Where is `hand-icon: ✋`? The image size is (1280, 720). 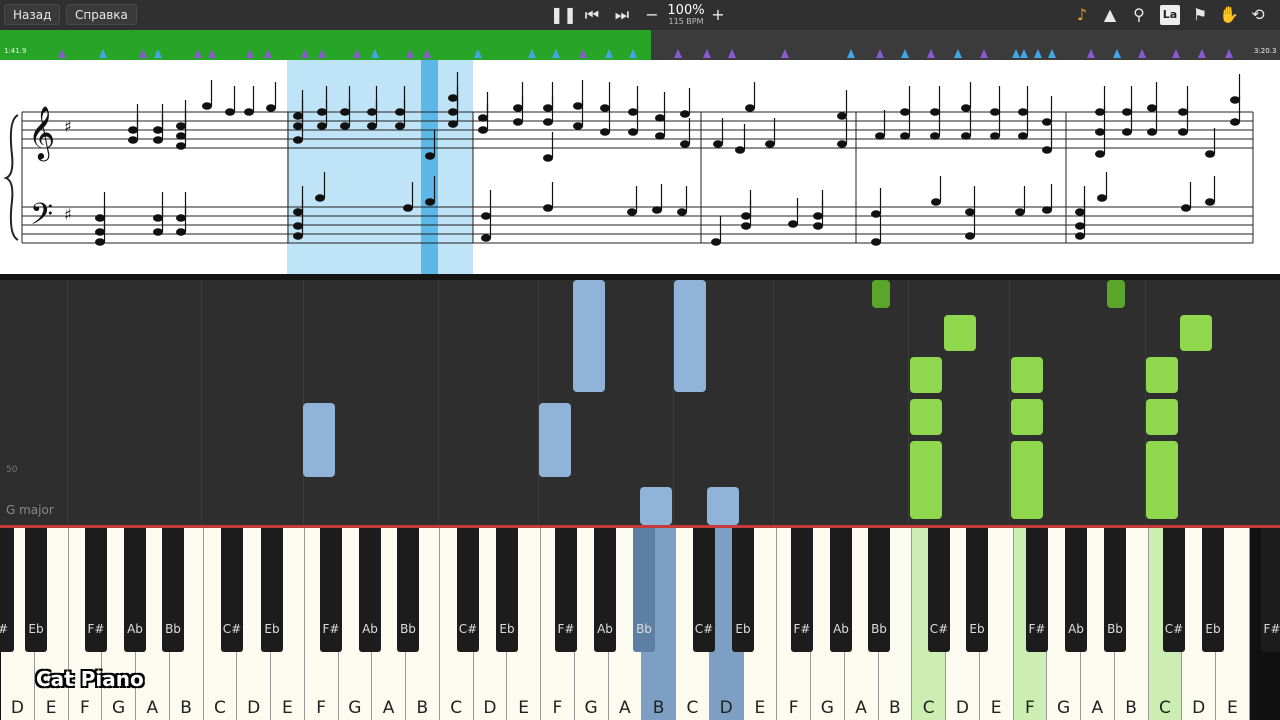 hand-icon: ✋ is located at coordinates (1229, 15).